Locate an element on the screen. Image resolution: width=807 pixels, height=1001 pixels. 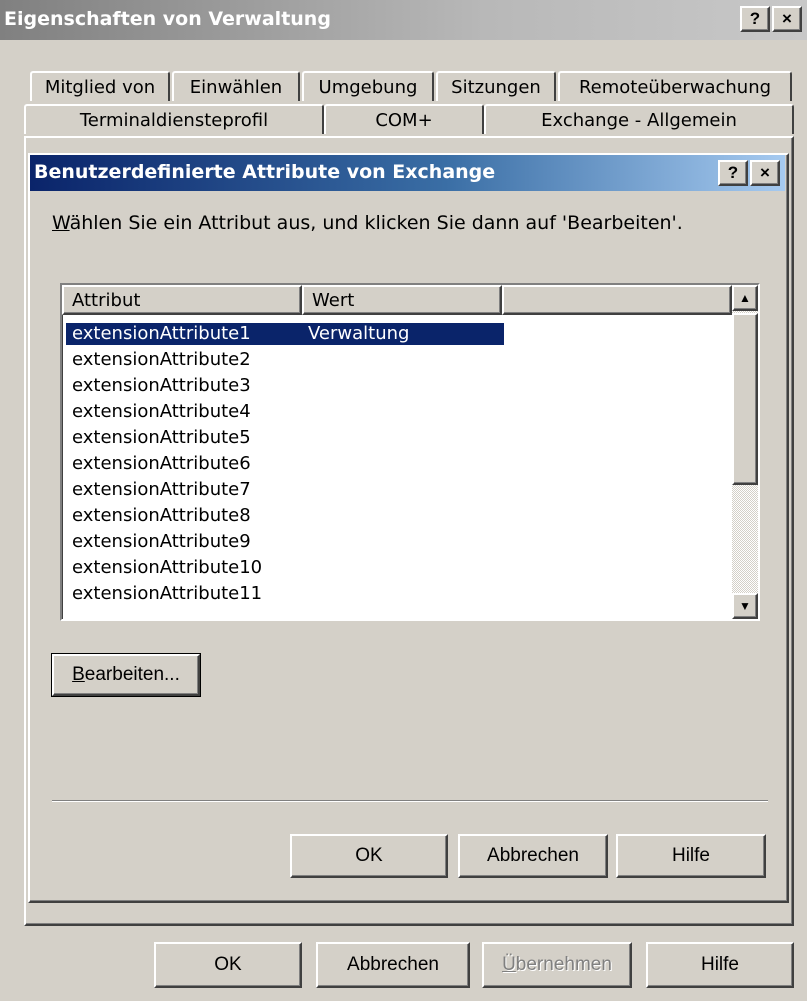
separator-line is located at coordinates (410, 801).